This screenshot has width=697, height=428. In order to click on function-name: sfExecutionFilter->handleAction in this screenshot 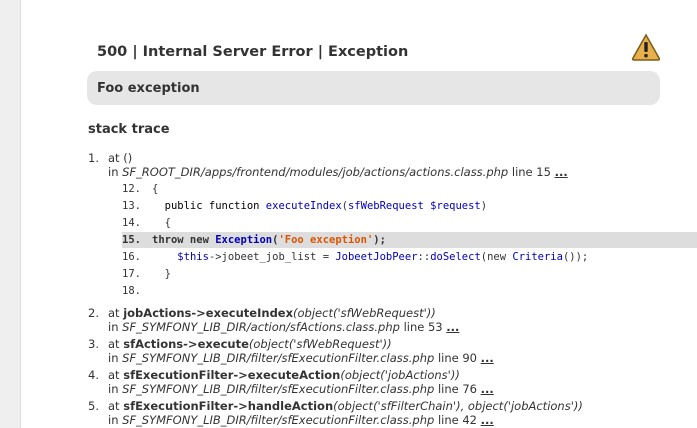, I will do `click(228, 406)`.